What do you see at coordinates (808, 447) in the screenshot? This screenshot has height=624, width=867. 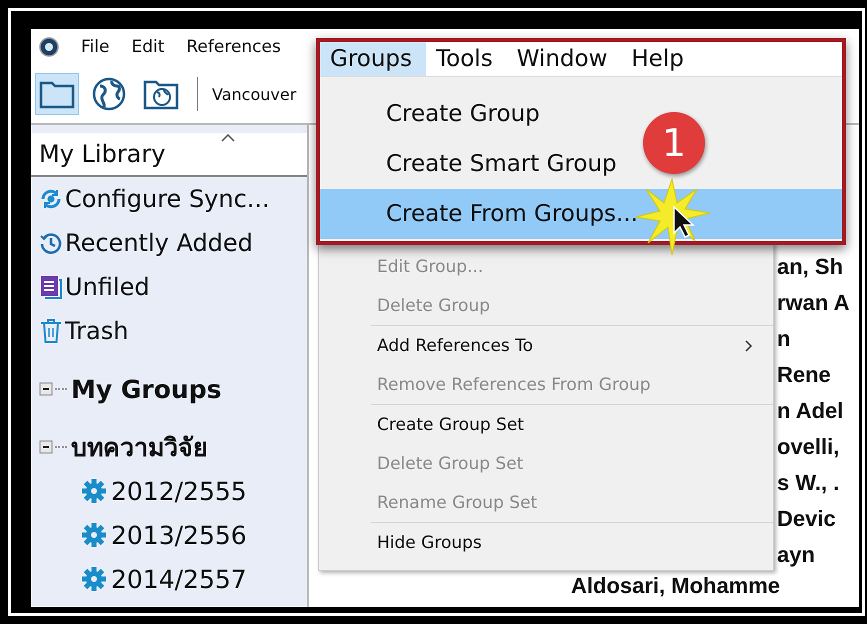 I see `reference-author: ovelli,` at bounding box center [808, 447].